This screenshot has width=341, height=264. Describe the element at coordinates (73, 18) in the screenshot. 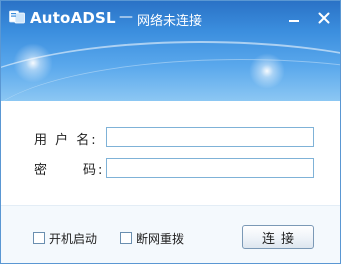

I see `app-title: AutoADSL` at that location.